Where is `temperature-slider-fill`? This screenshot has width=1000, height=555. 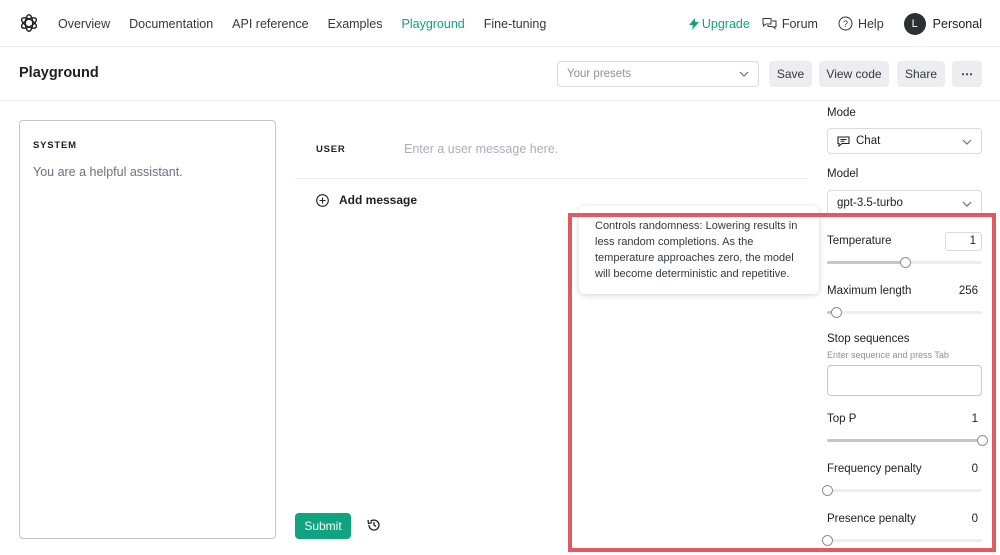 temperature-slider-fill is located at coordinates (866, 262).